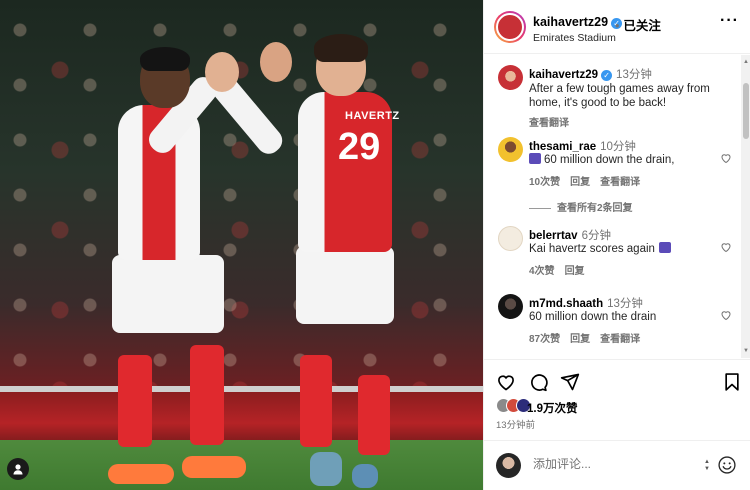 The image size is (750, 490). I want to click on scroll-up-icon: ▲, so click(745, 62).